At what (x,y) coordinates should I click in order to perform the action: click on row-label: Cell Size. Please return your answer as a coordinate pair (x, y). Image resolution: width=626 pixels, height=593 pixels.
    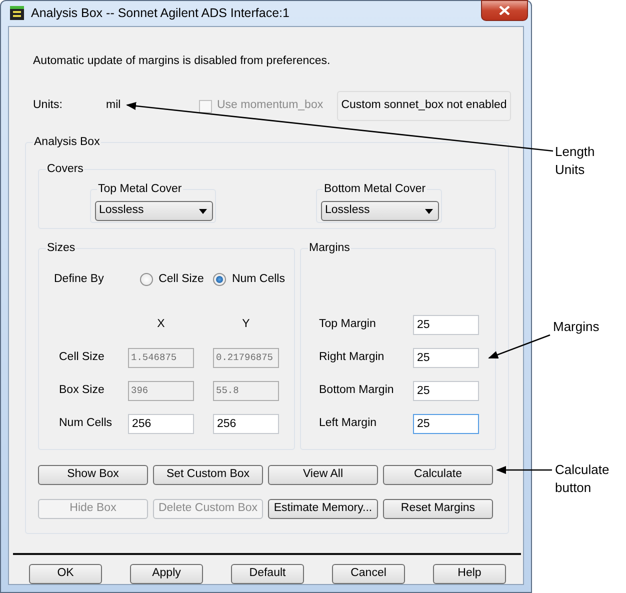
    Looking at the image, I should click on (82, 357).